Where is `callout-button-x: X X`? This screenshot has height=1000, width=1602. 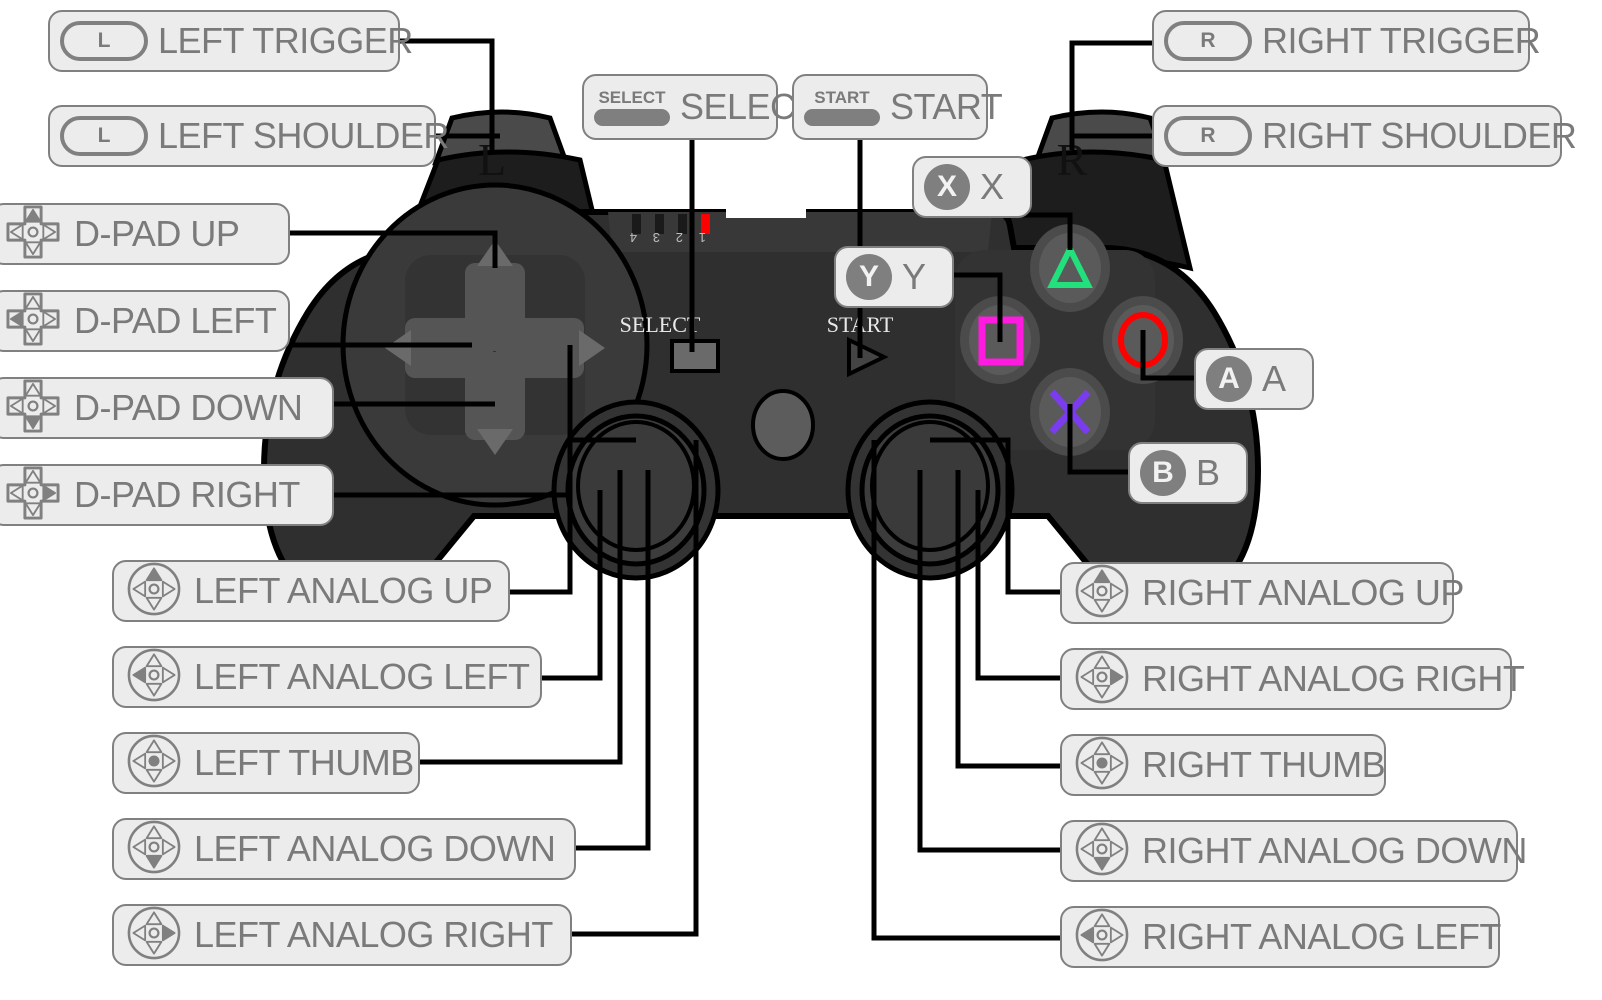
callout-button-x: X X is located at coordinates (972, 187).